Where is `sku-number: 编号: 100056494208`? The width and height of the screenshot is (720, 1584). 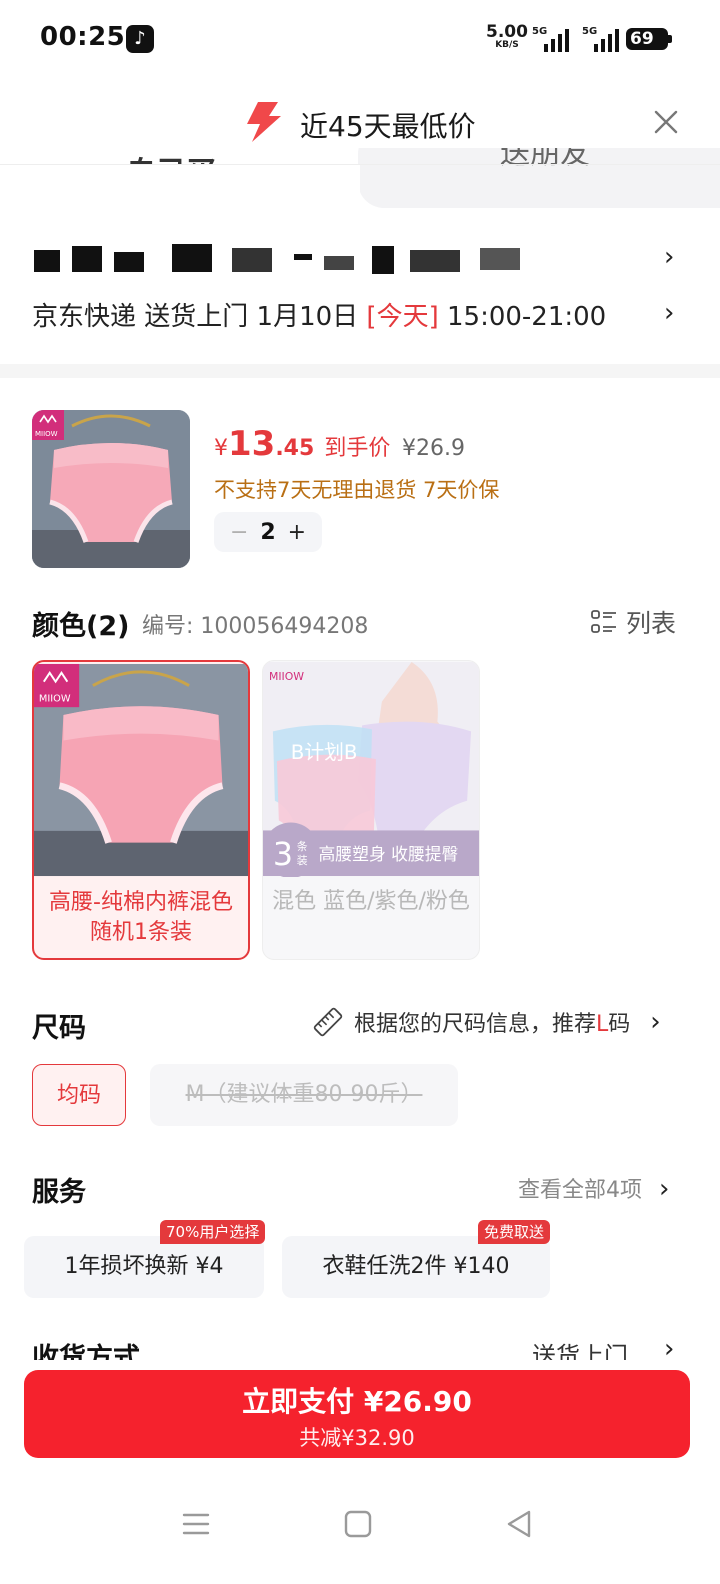
sku-number: 编号: 100056494208 is located at coordinates (255, 626).